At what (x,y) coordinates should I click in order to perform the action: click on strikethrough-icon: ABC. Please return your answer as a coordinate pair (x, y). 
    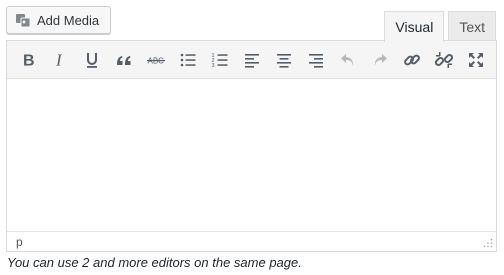
    Looking at the image, I should click on (156, 60).